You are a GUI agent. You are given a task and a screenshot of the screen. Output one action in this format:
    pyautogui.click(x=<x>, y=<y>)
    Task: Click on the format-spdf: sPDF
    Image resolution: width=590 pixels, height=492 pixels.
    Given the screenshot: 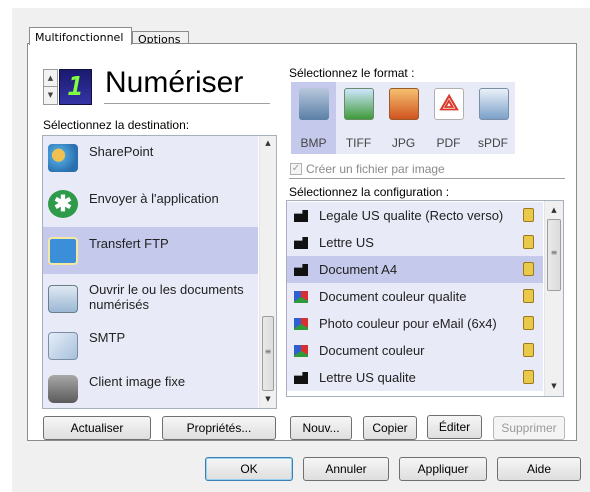 What is the action you would take?
    pyautogui.click(x=493, y=118)
    